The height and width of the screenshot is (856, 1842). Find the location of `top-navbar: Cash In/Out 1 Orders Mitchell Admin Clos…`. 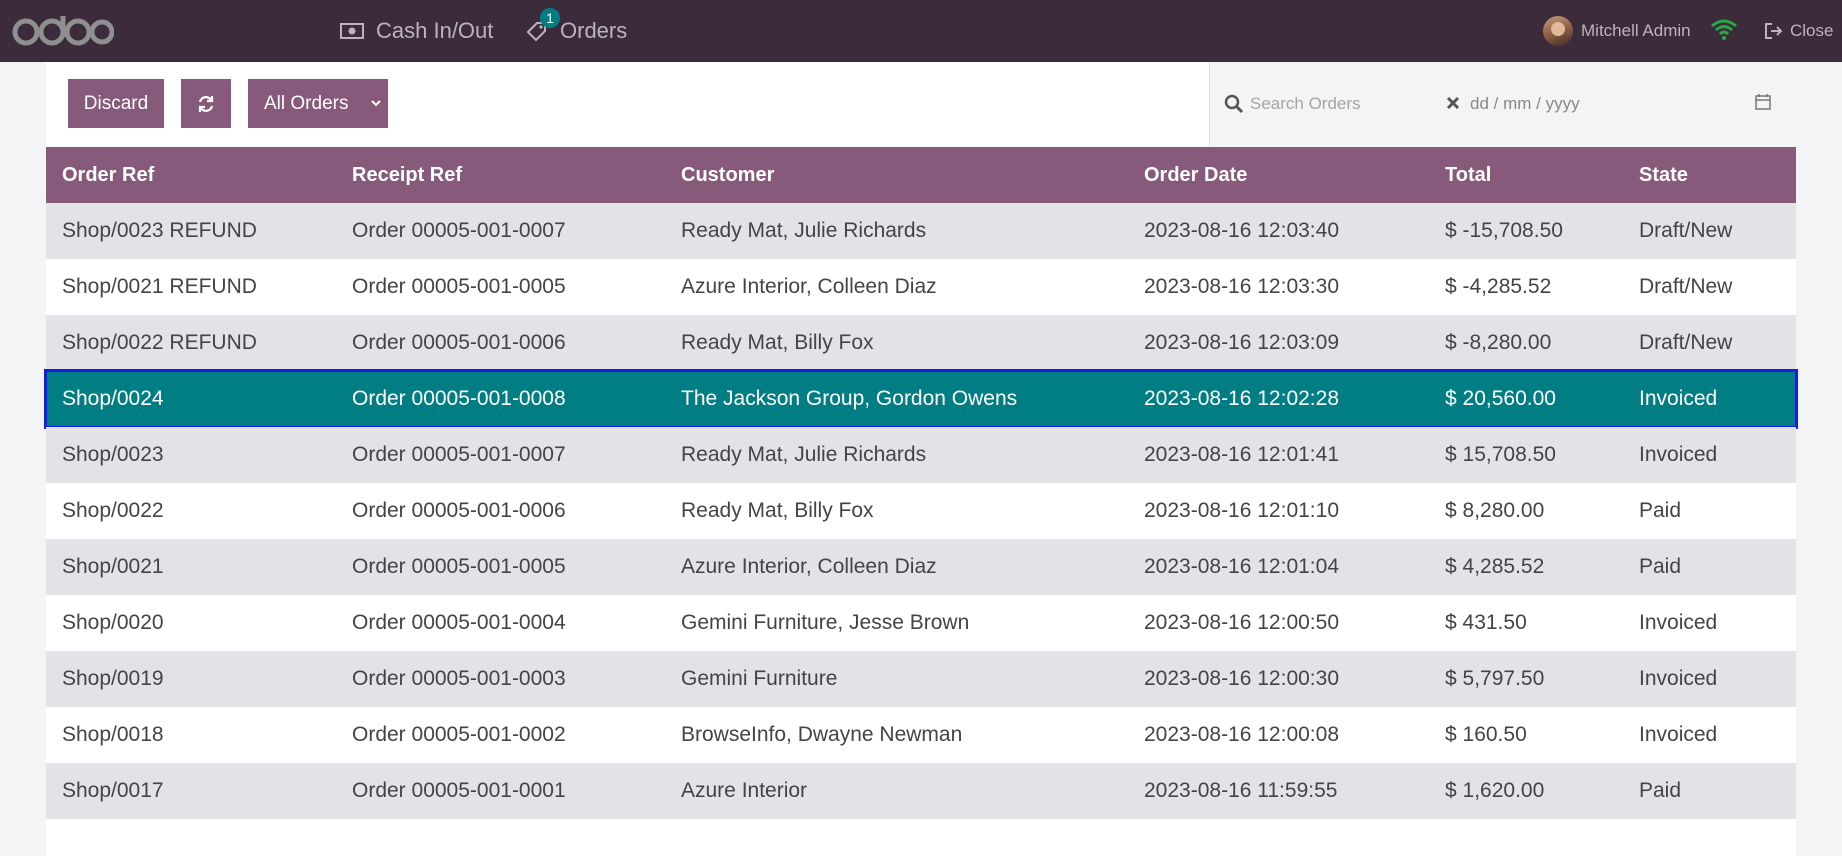

top-navbar: Cash In/Out 1 Orders Mitchell Admin Clos… is located at coordinates (921, 31).